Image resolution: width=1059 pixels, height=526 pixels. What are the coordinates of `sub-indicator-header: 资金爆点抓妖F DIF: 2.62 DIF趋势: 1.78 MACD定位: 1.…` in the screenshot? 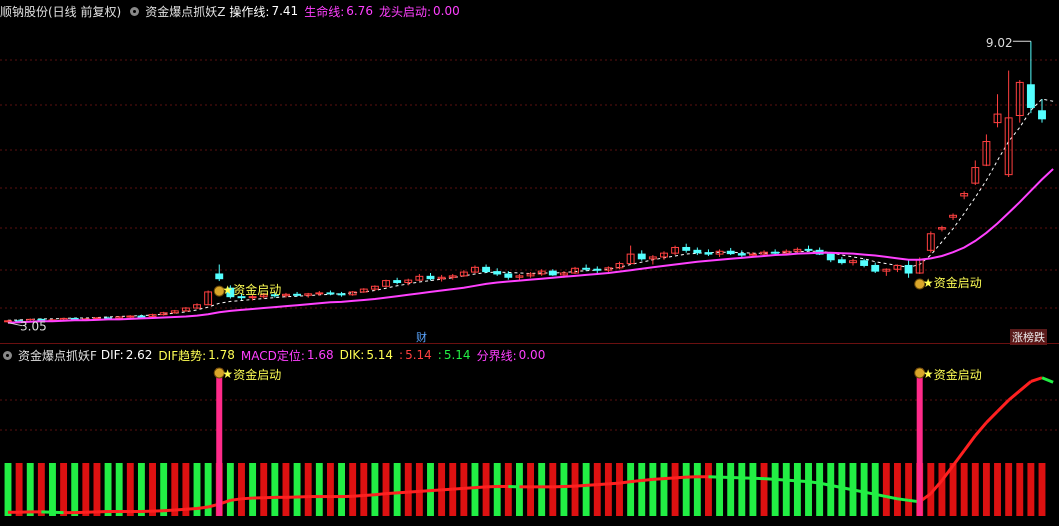 It's located at (529, 355).